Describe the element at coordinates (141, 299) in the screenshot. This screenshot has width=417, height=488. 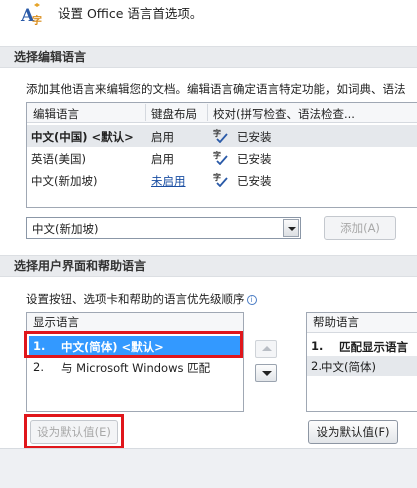
I see `ui-help-description: 设置按钮、选项卡和帮助的语言优先级顺序 i` at that location.